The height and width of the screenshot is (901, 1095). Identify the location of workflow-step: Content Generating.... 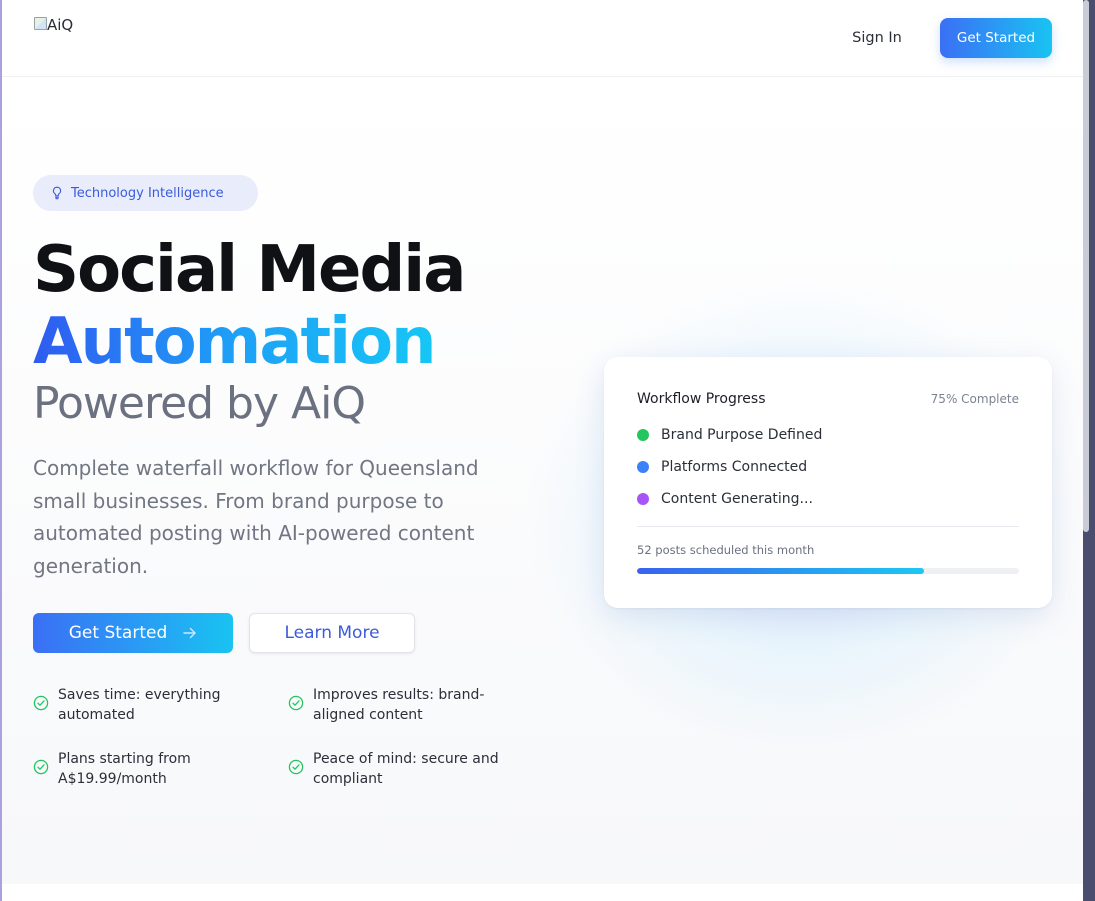
(725, 499).